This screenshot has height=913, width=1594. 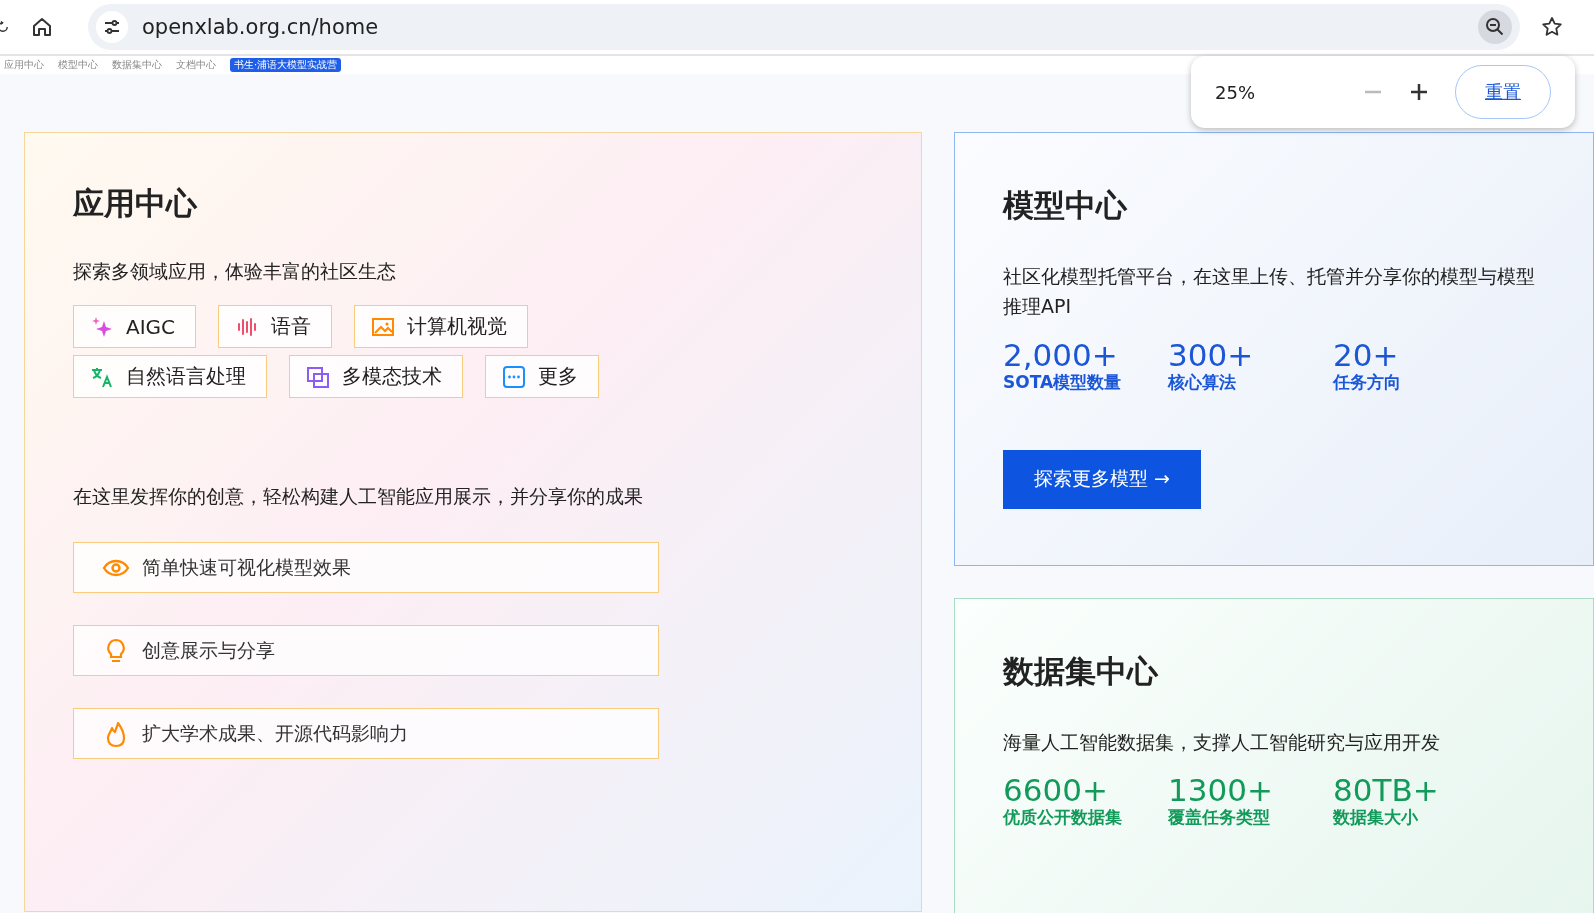 What do you see at coordinates (1065, 205) in the screenshot?
I see `card-title: 模型中心` at bounding box center [1065, 205].